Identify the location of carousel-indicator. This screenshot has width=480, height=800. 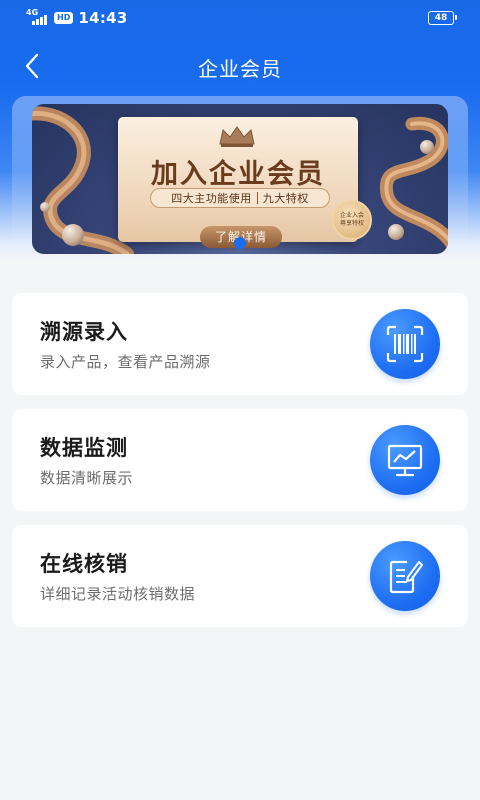
(240, 243).